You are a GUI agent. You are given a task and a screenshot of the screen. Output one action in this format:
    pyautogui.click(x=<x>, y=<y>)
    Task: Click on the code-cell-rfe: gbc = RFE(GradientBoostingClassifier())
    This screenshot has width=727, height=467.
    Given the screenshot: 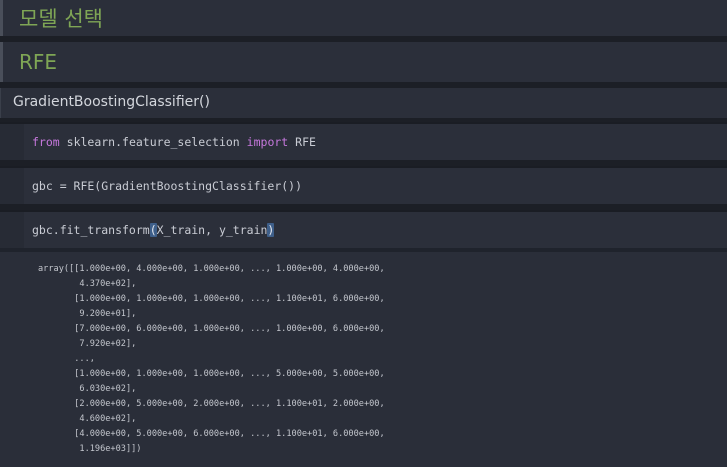 What is the action you would take?
    pyautogui.click(x=363, y=185)
    